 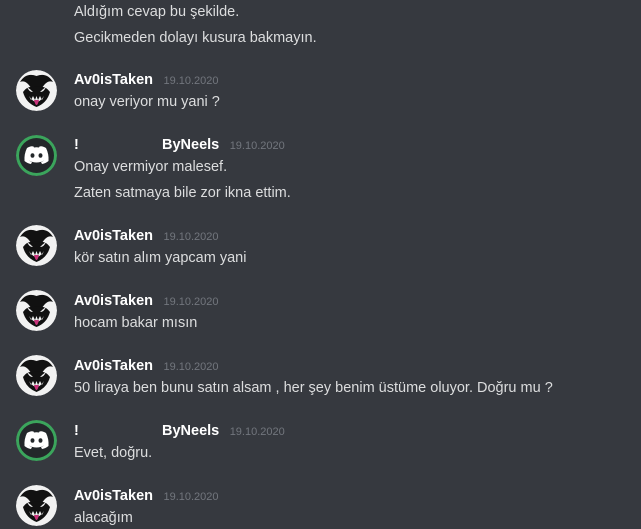 What do you see at coordinates (103, 518) in the screenshot?
I see `message-line: alacağım` at bounding box center [103, 518].